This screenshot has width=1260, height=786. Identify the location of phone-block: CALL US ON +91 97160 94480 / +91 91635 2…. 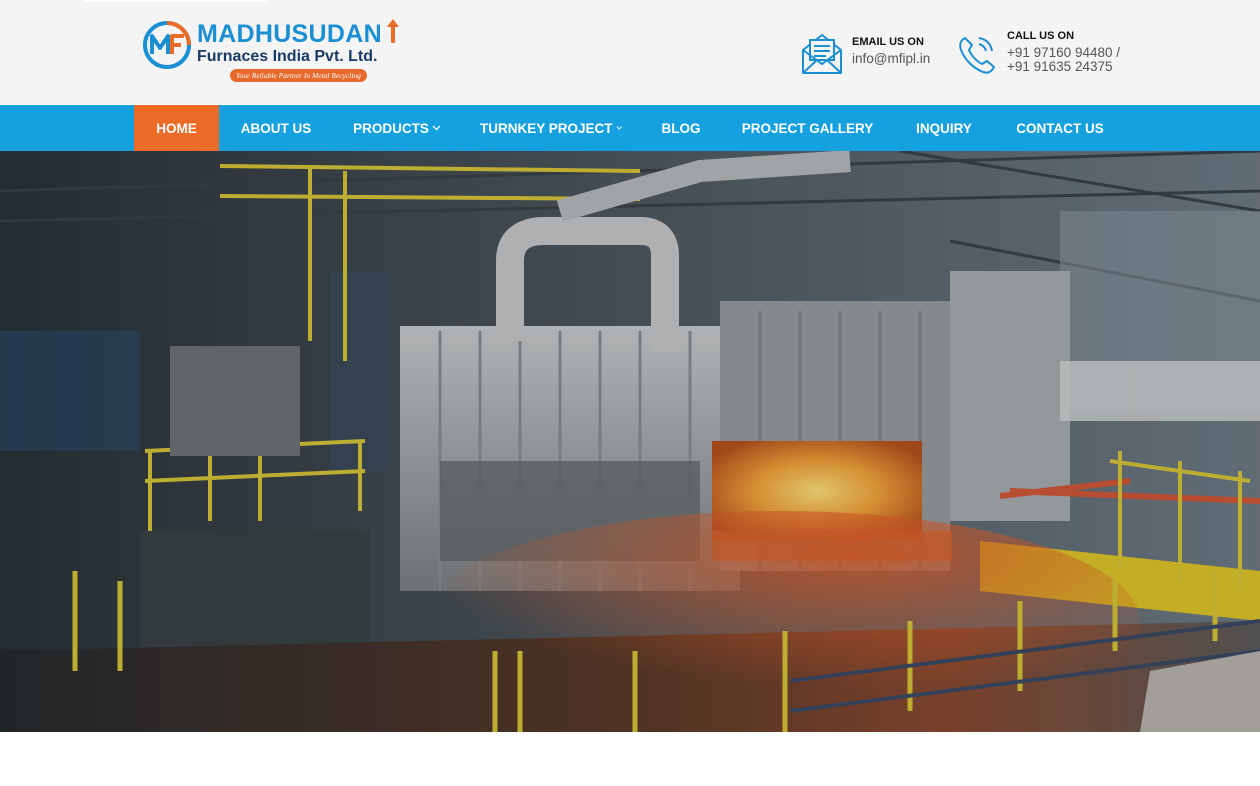
(1052, 53).